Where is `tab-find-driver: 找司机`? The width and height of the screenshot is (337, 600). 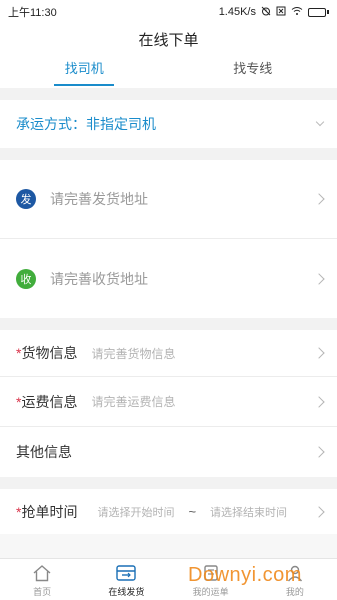
tab-find-driver: 找司机 is located at coordinates (84, 71).